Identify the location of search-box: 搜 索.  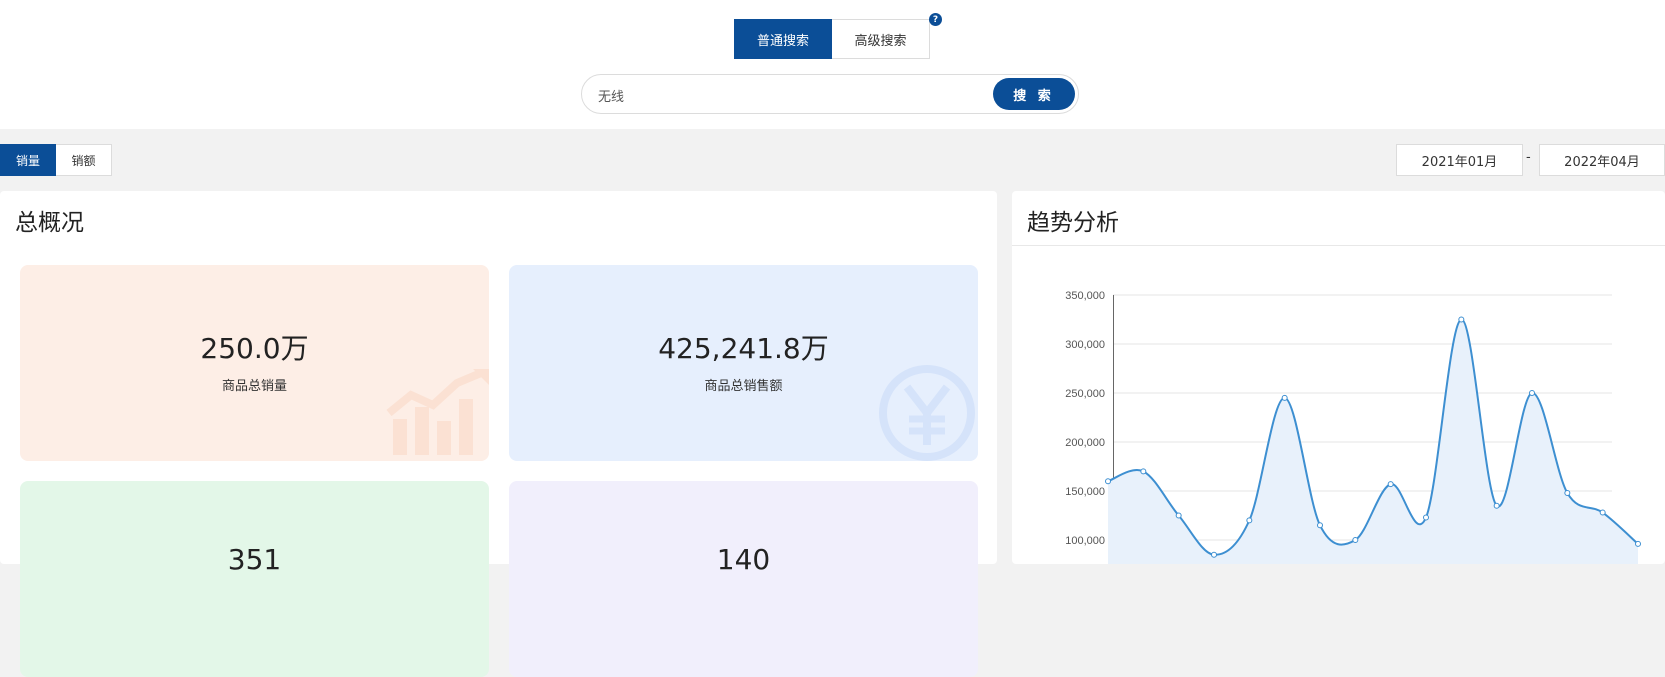
(830, 94).